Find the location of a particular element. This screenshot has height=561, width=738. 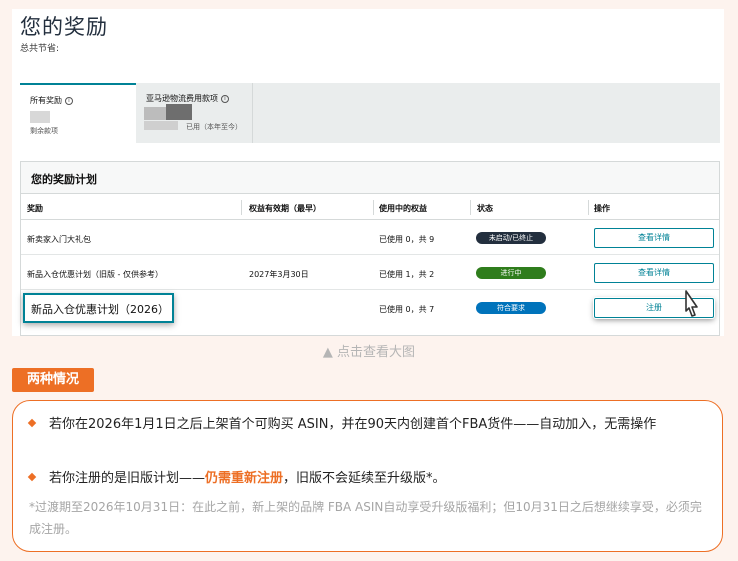

col-action: 操作 is located at coordinates (602, 208).